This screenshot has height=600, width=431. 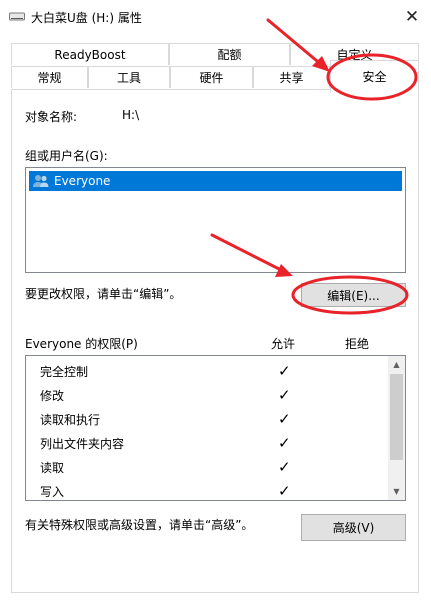 What do you see at coordinates (374, 76) in the screenshot?
I see `tab-security: 安全` at bounding box center [374, 76].